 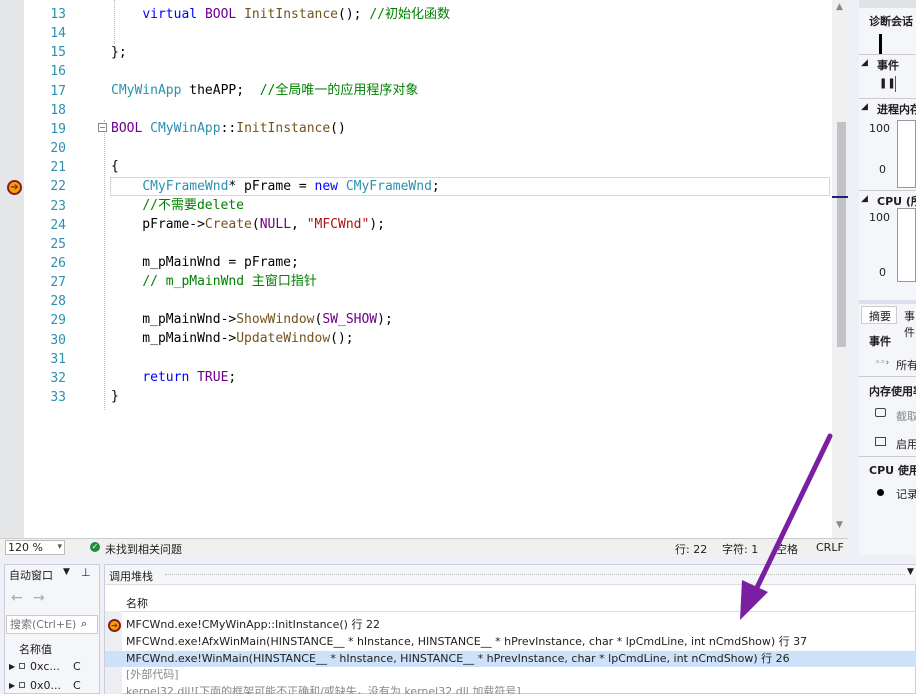 What do you see at coordinates (880, 492) in the screenshot?
I see `record-icon` at bounding box center [880, 492].